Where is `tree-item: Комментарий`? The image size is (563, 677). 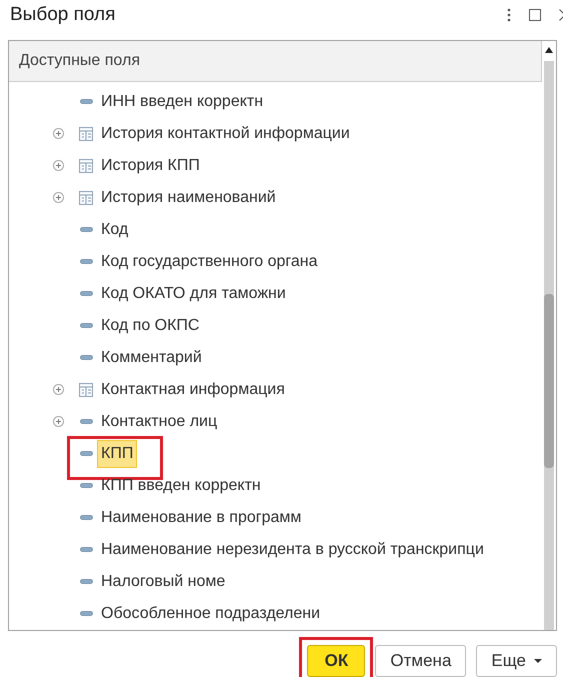
tree-item: Комментарий is located at coordinates (151, 358).